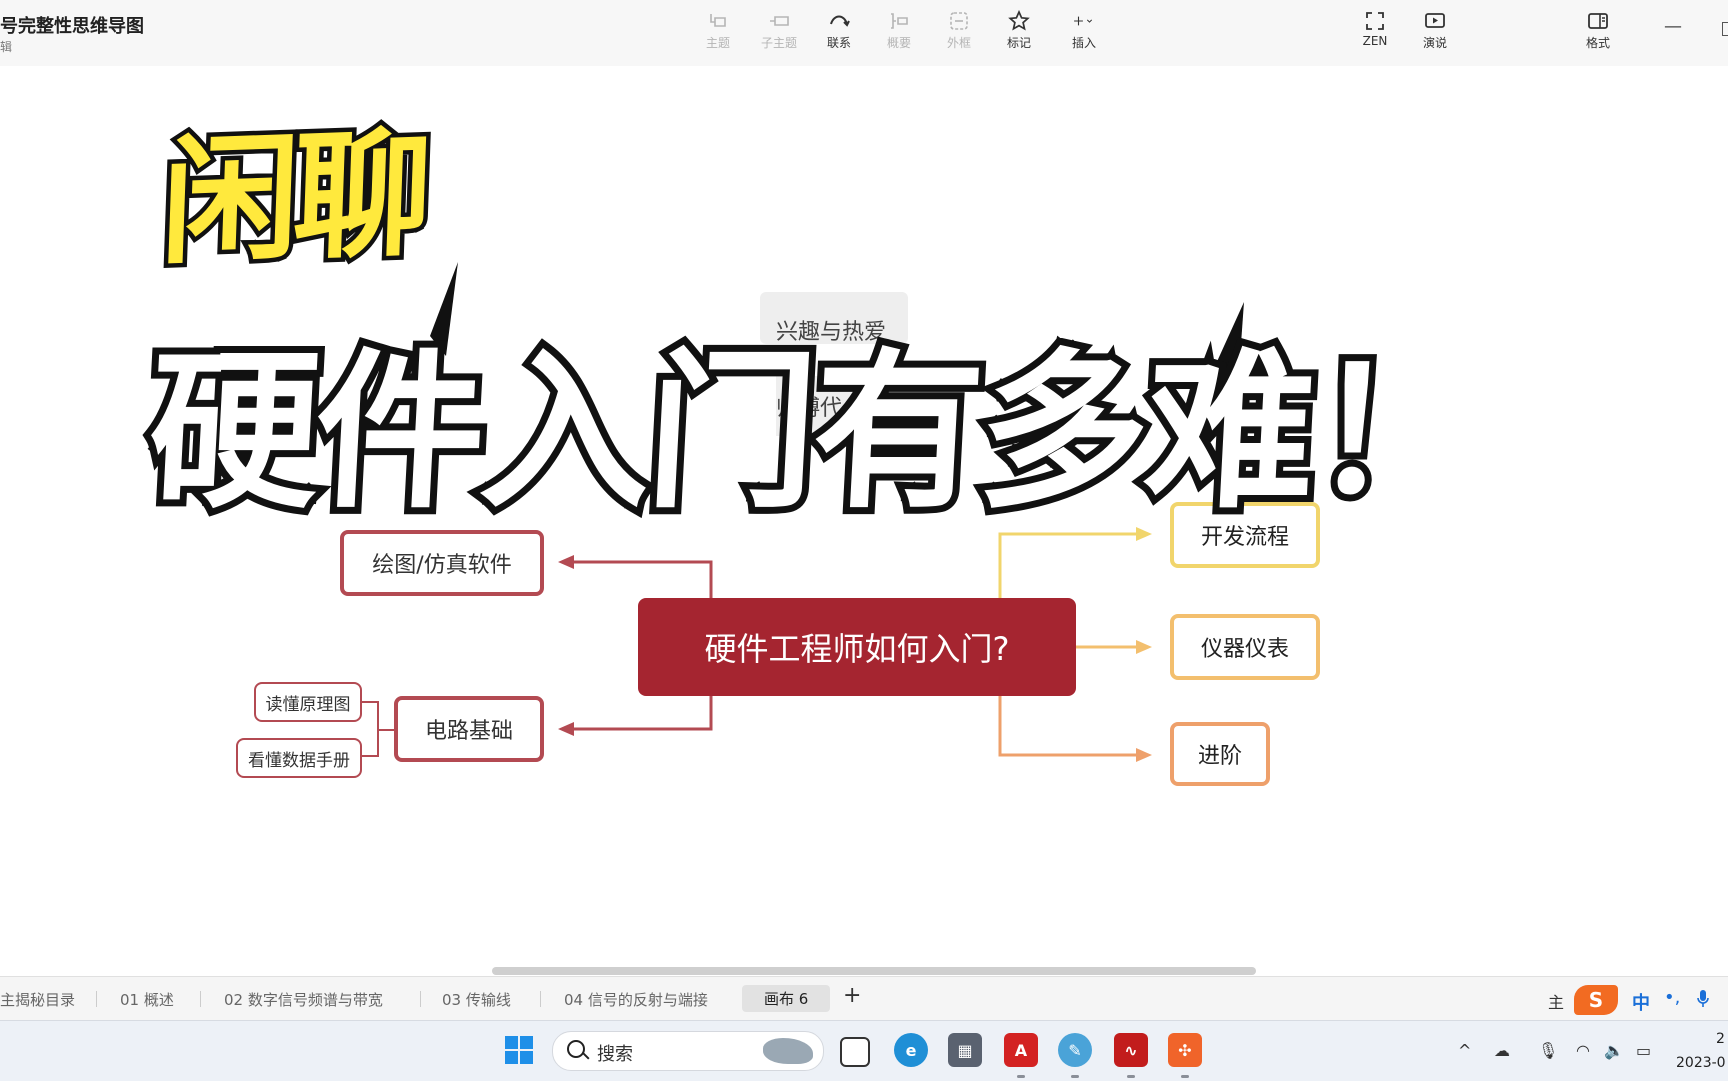 The height and width of the screenshot is (1081, 1728). Describe the element at coordinates (1703, 1001) in the screenshot. I see `ime-mic-icon` at that location.